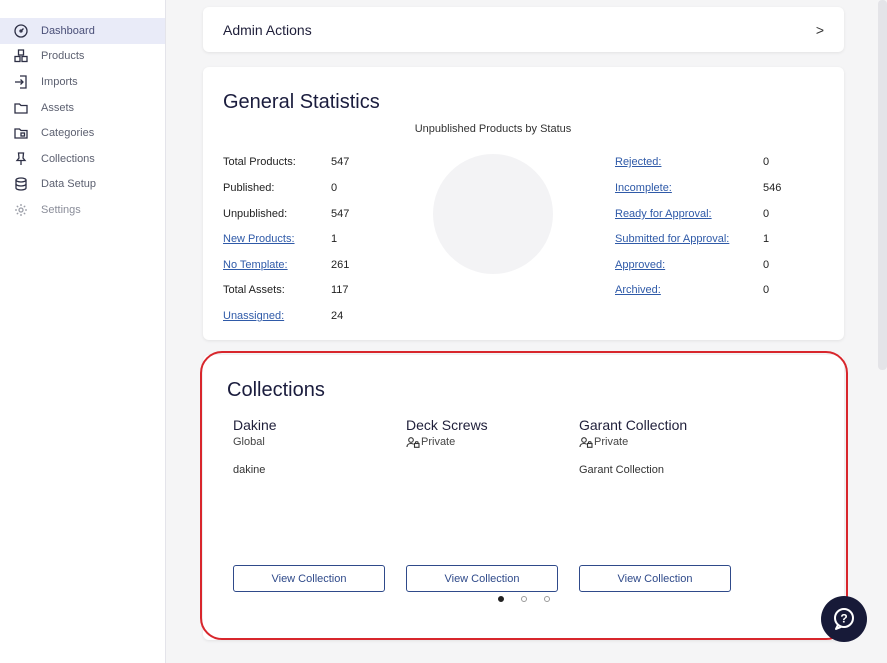 The height and width of the screenshot is (663, 887). What do you see at coordinates (672, 239) in the screenshot?
I see `submitted-for-approval-link: Submitted for Approval:` at bounding box center [672, 239].